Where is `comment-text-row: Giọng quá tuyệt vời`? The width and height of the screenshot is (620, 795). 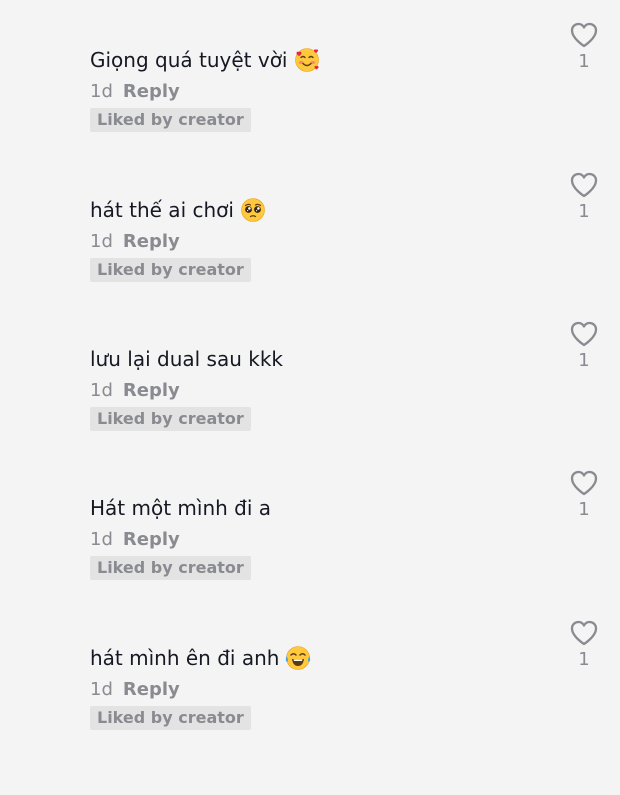
comment-text-row: Giọng quá tuyệt vời is located at coordinates (205, 60).